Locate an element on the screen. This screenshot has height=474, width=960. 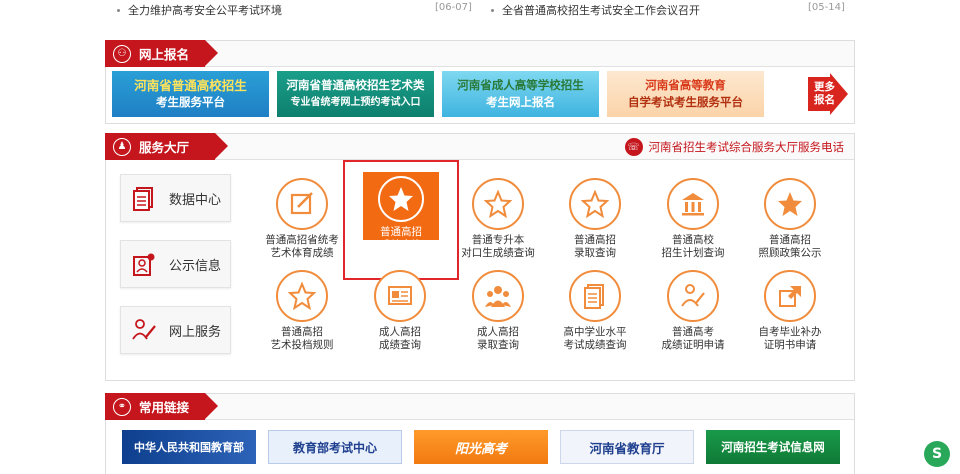
side-label: 公示信息 is located at coordinates (195, 266).